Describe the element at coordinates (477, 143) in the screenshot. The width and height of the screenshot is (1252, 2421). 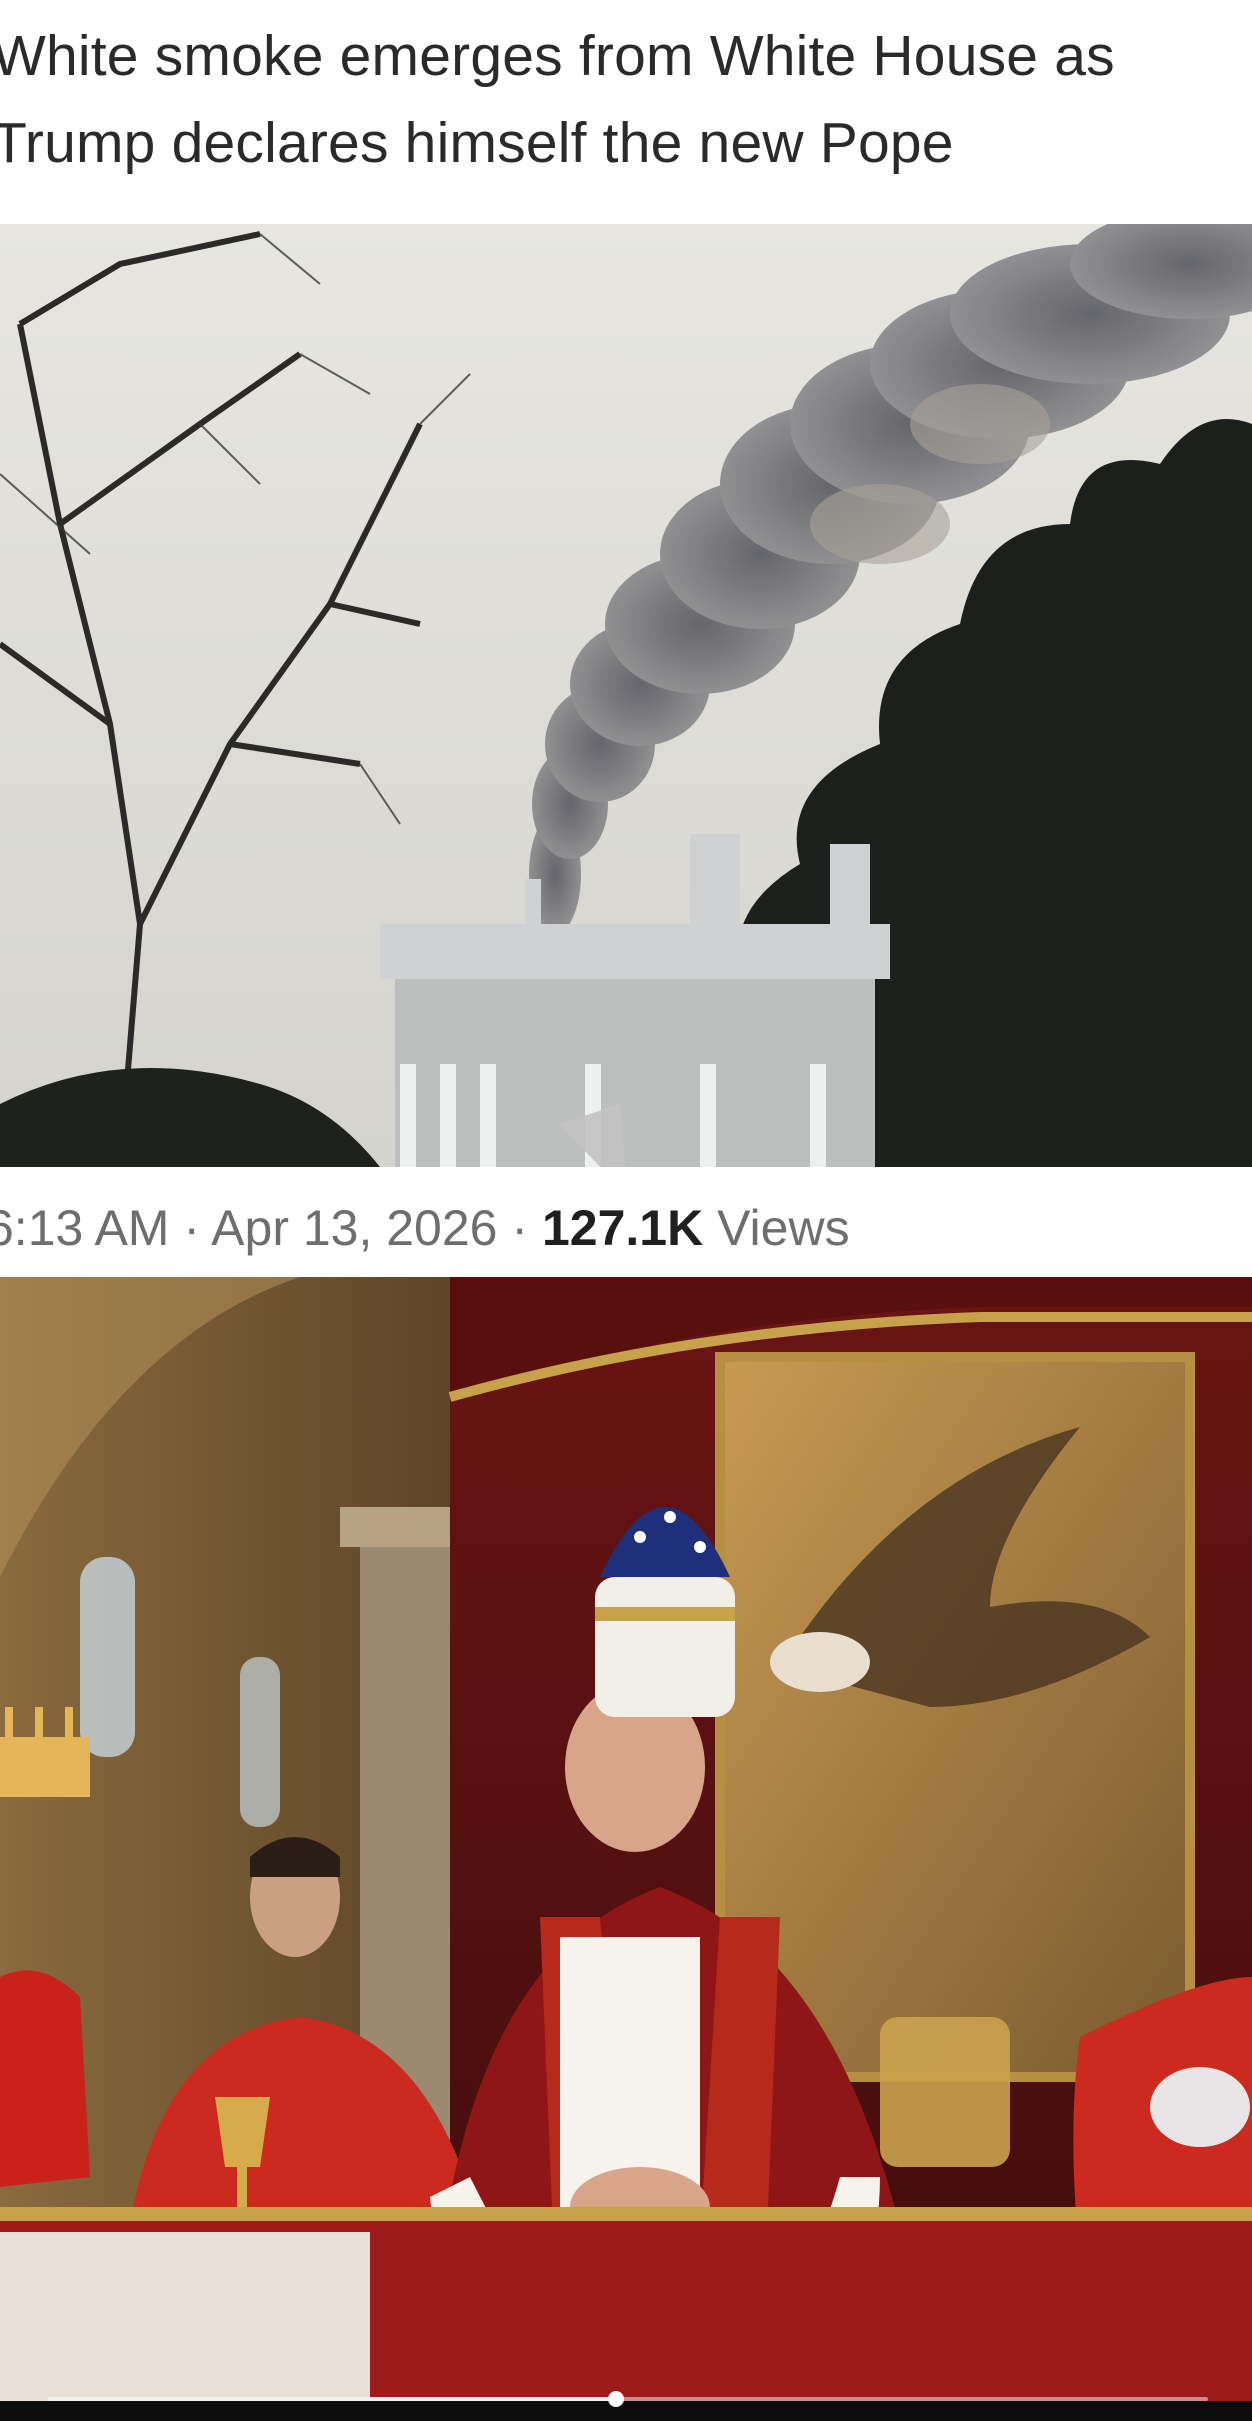
I see `headline-line-2: Trump declares himself the new Pope` at that location.